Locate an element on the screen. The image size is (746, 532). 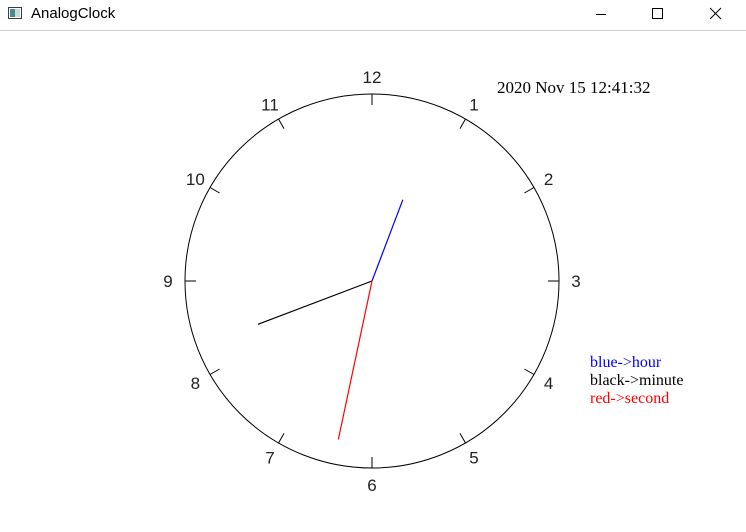
close-button is located at coordinates (715, 15).